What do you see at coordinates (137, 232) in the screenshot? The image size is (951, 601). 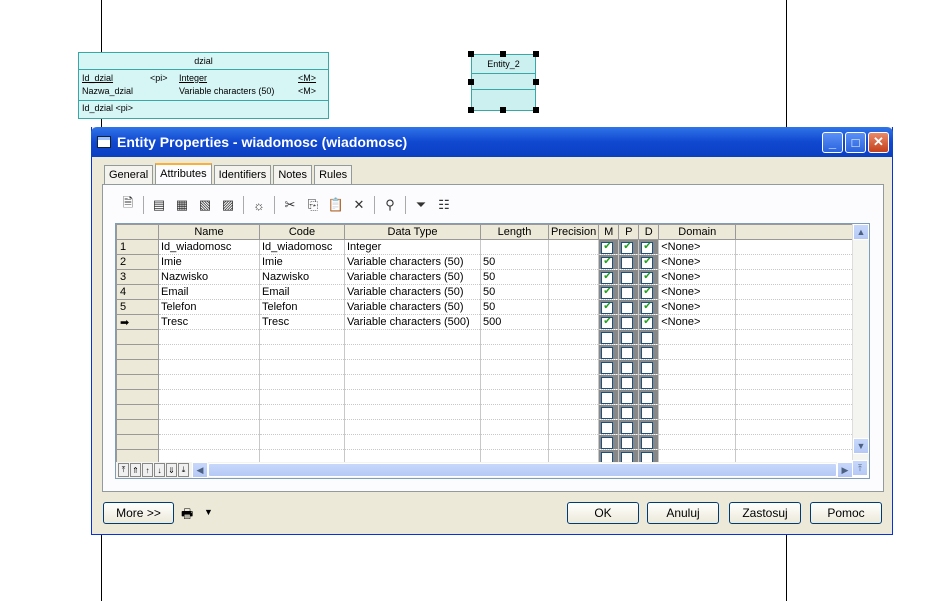 I see `corner-cell` at bounding box center [137, 232].